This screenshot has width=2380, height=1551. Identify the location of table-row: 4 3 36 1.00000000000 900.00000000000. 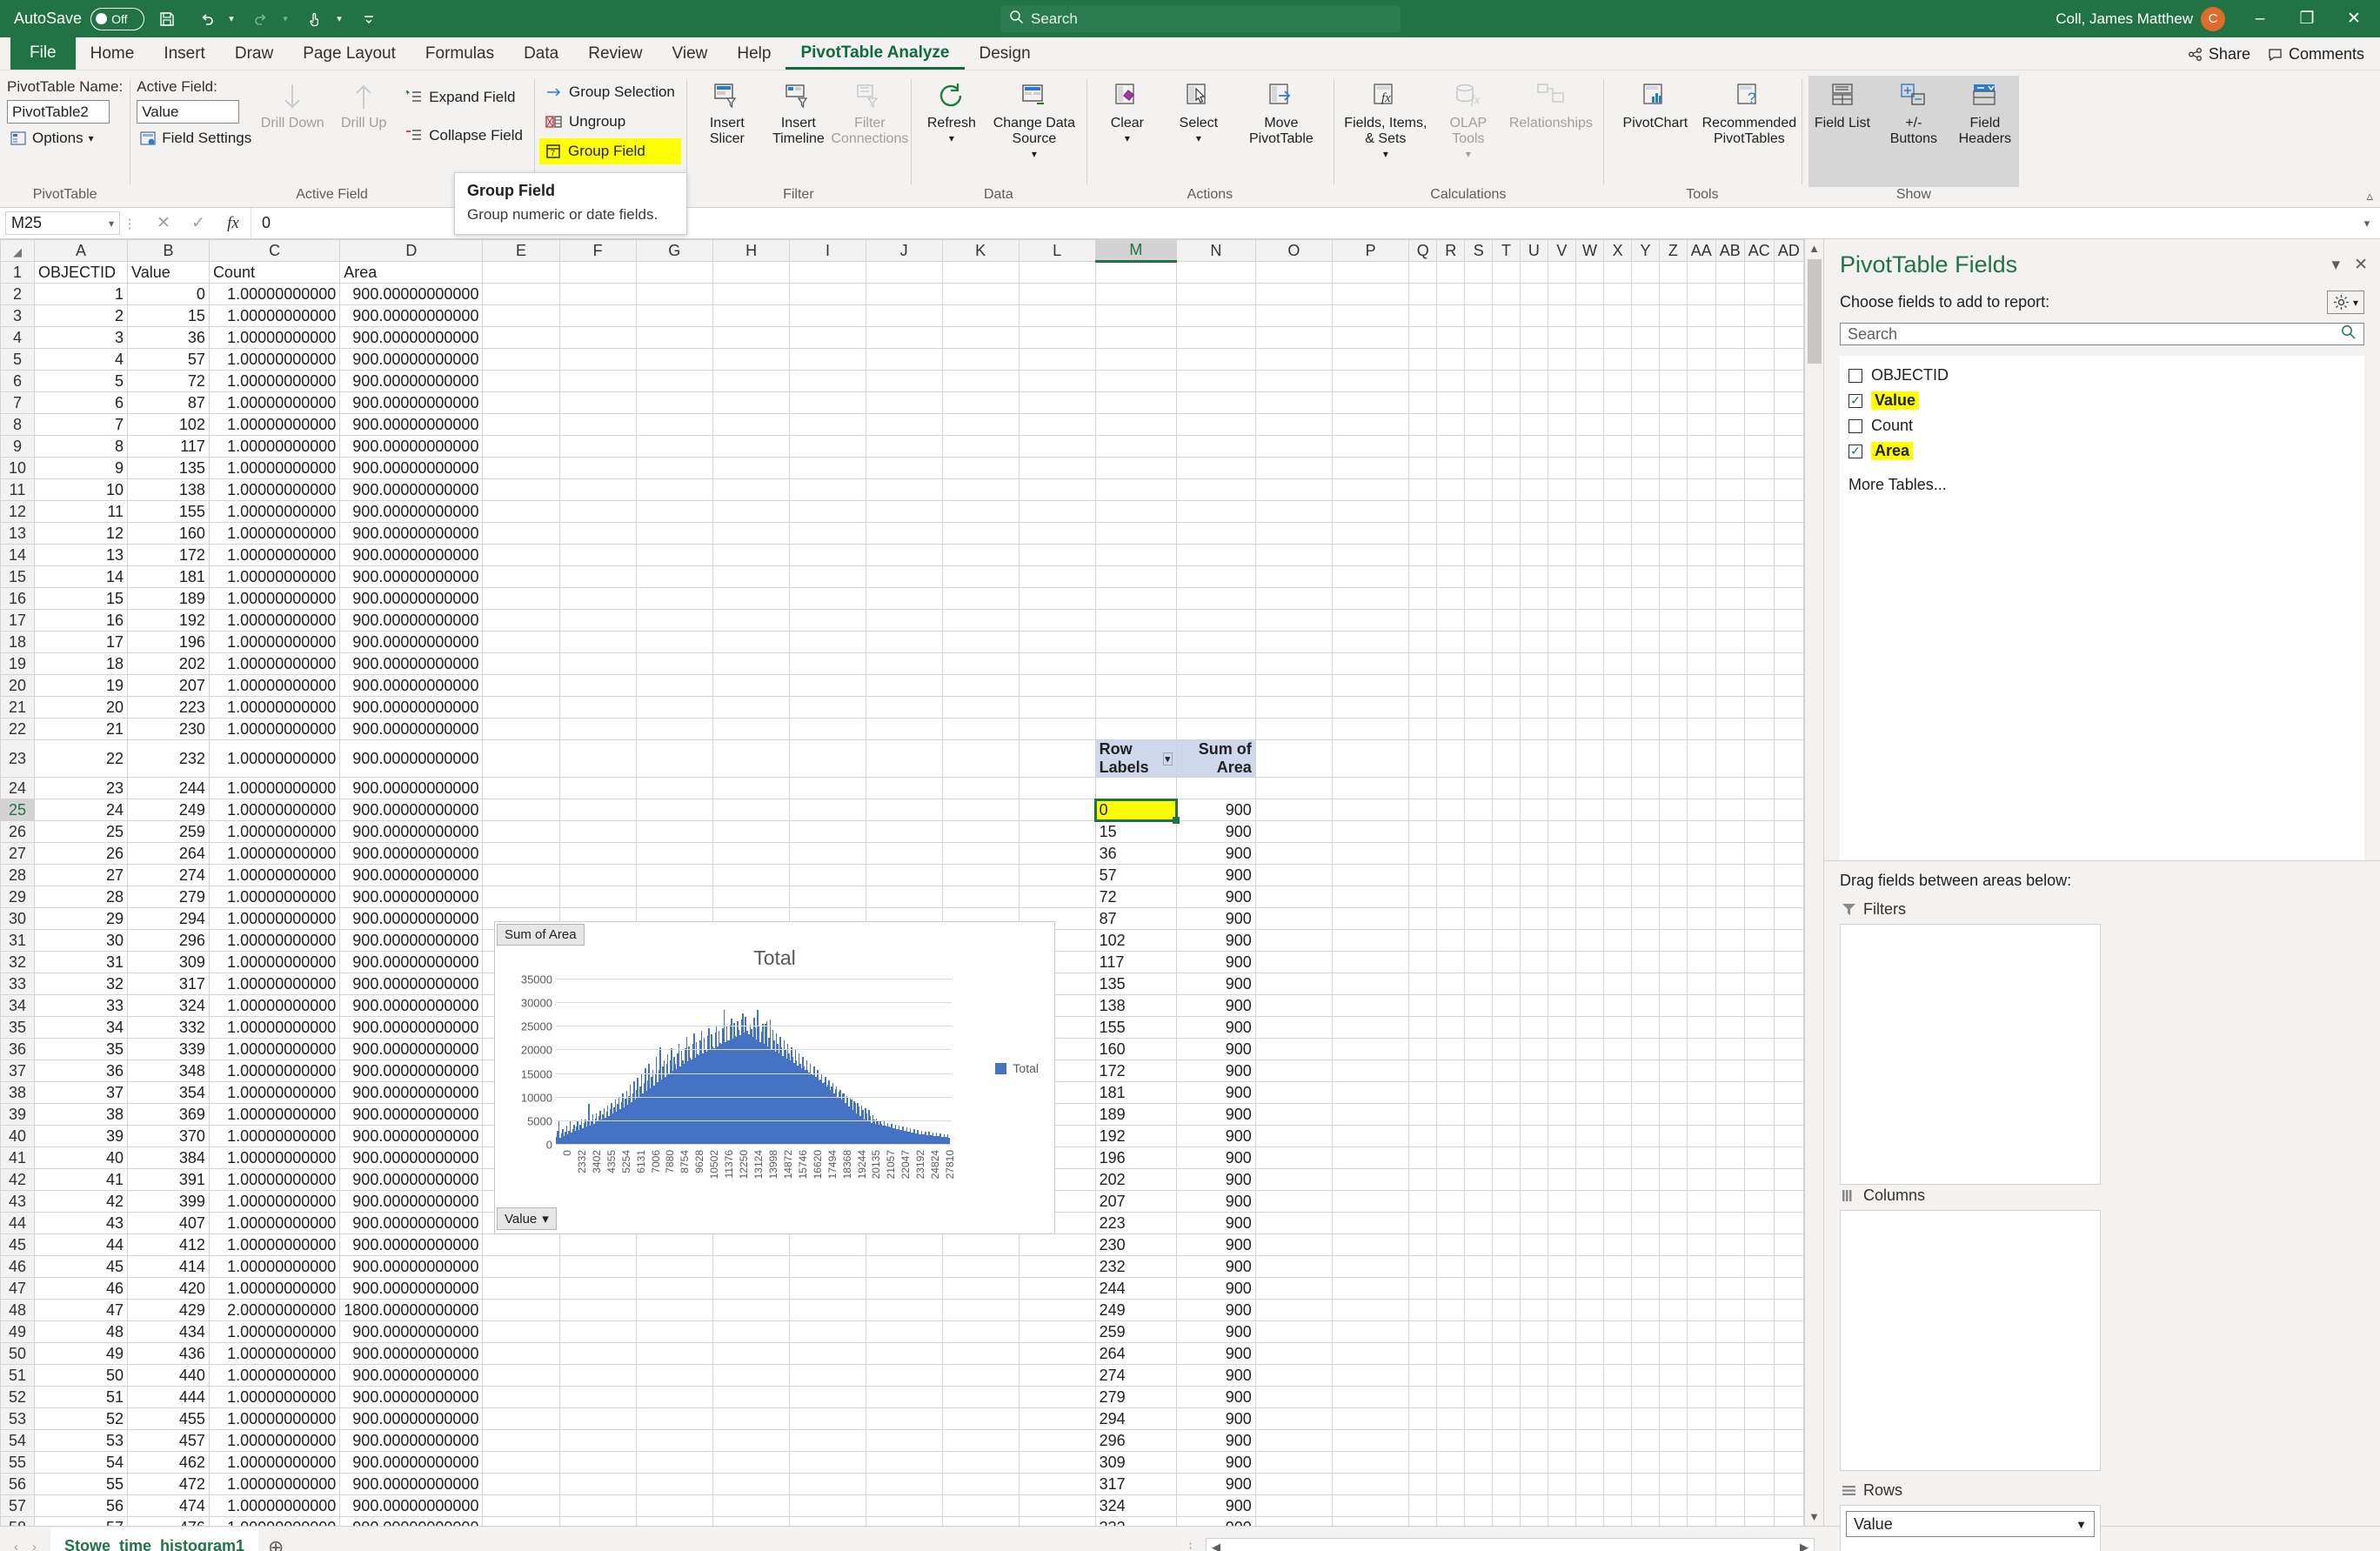
(902, 337).